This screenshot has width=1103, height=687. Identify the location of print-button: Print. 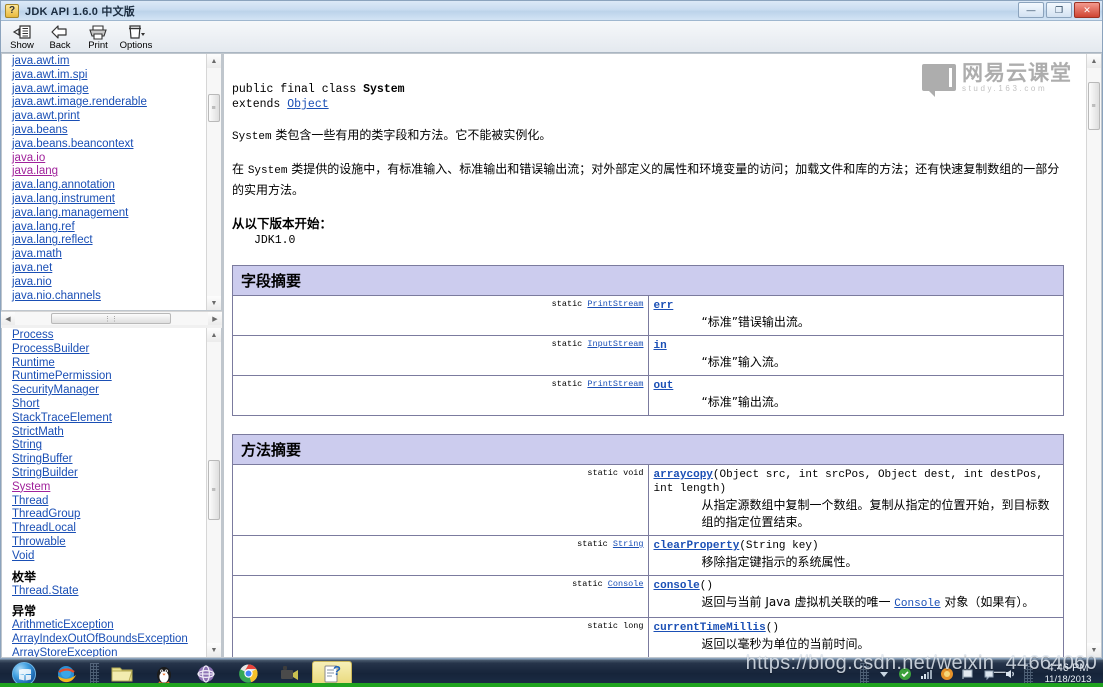
(98, 37).